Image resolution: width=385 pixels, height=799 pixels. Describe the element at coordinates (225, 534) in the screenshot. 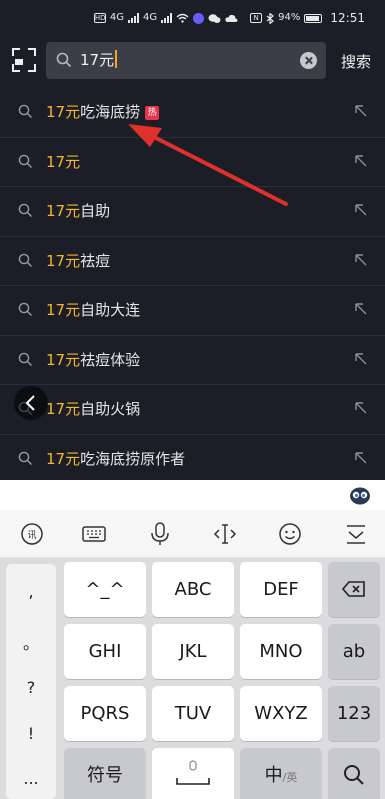

I see `cursor-move-icon` at that location.